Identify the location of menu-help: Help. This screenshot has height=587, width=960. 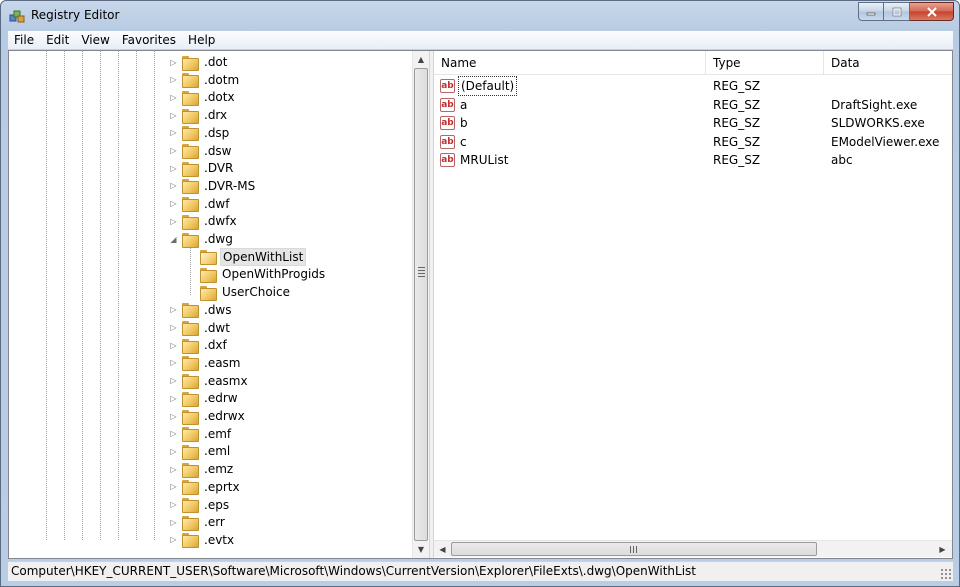
(201, 40).